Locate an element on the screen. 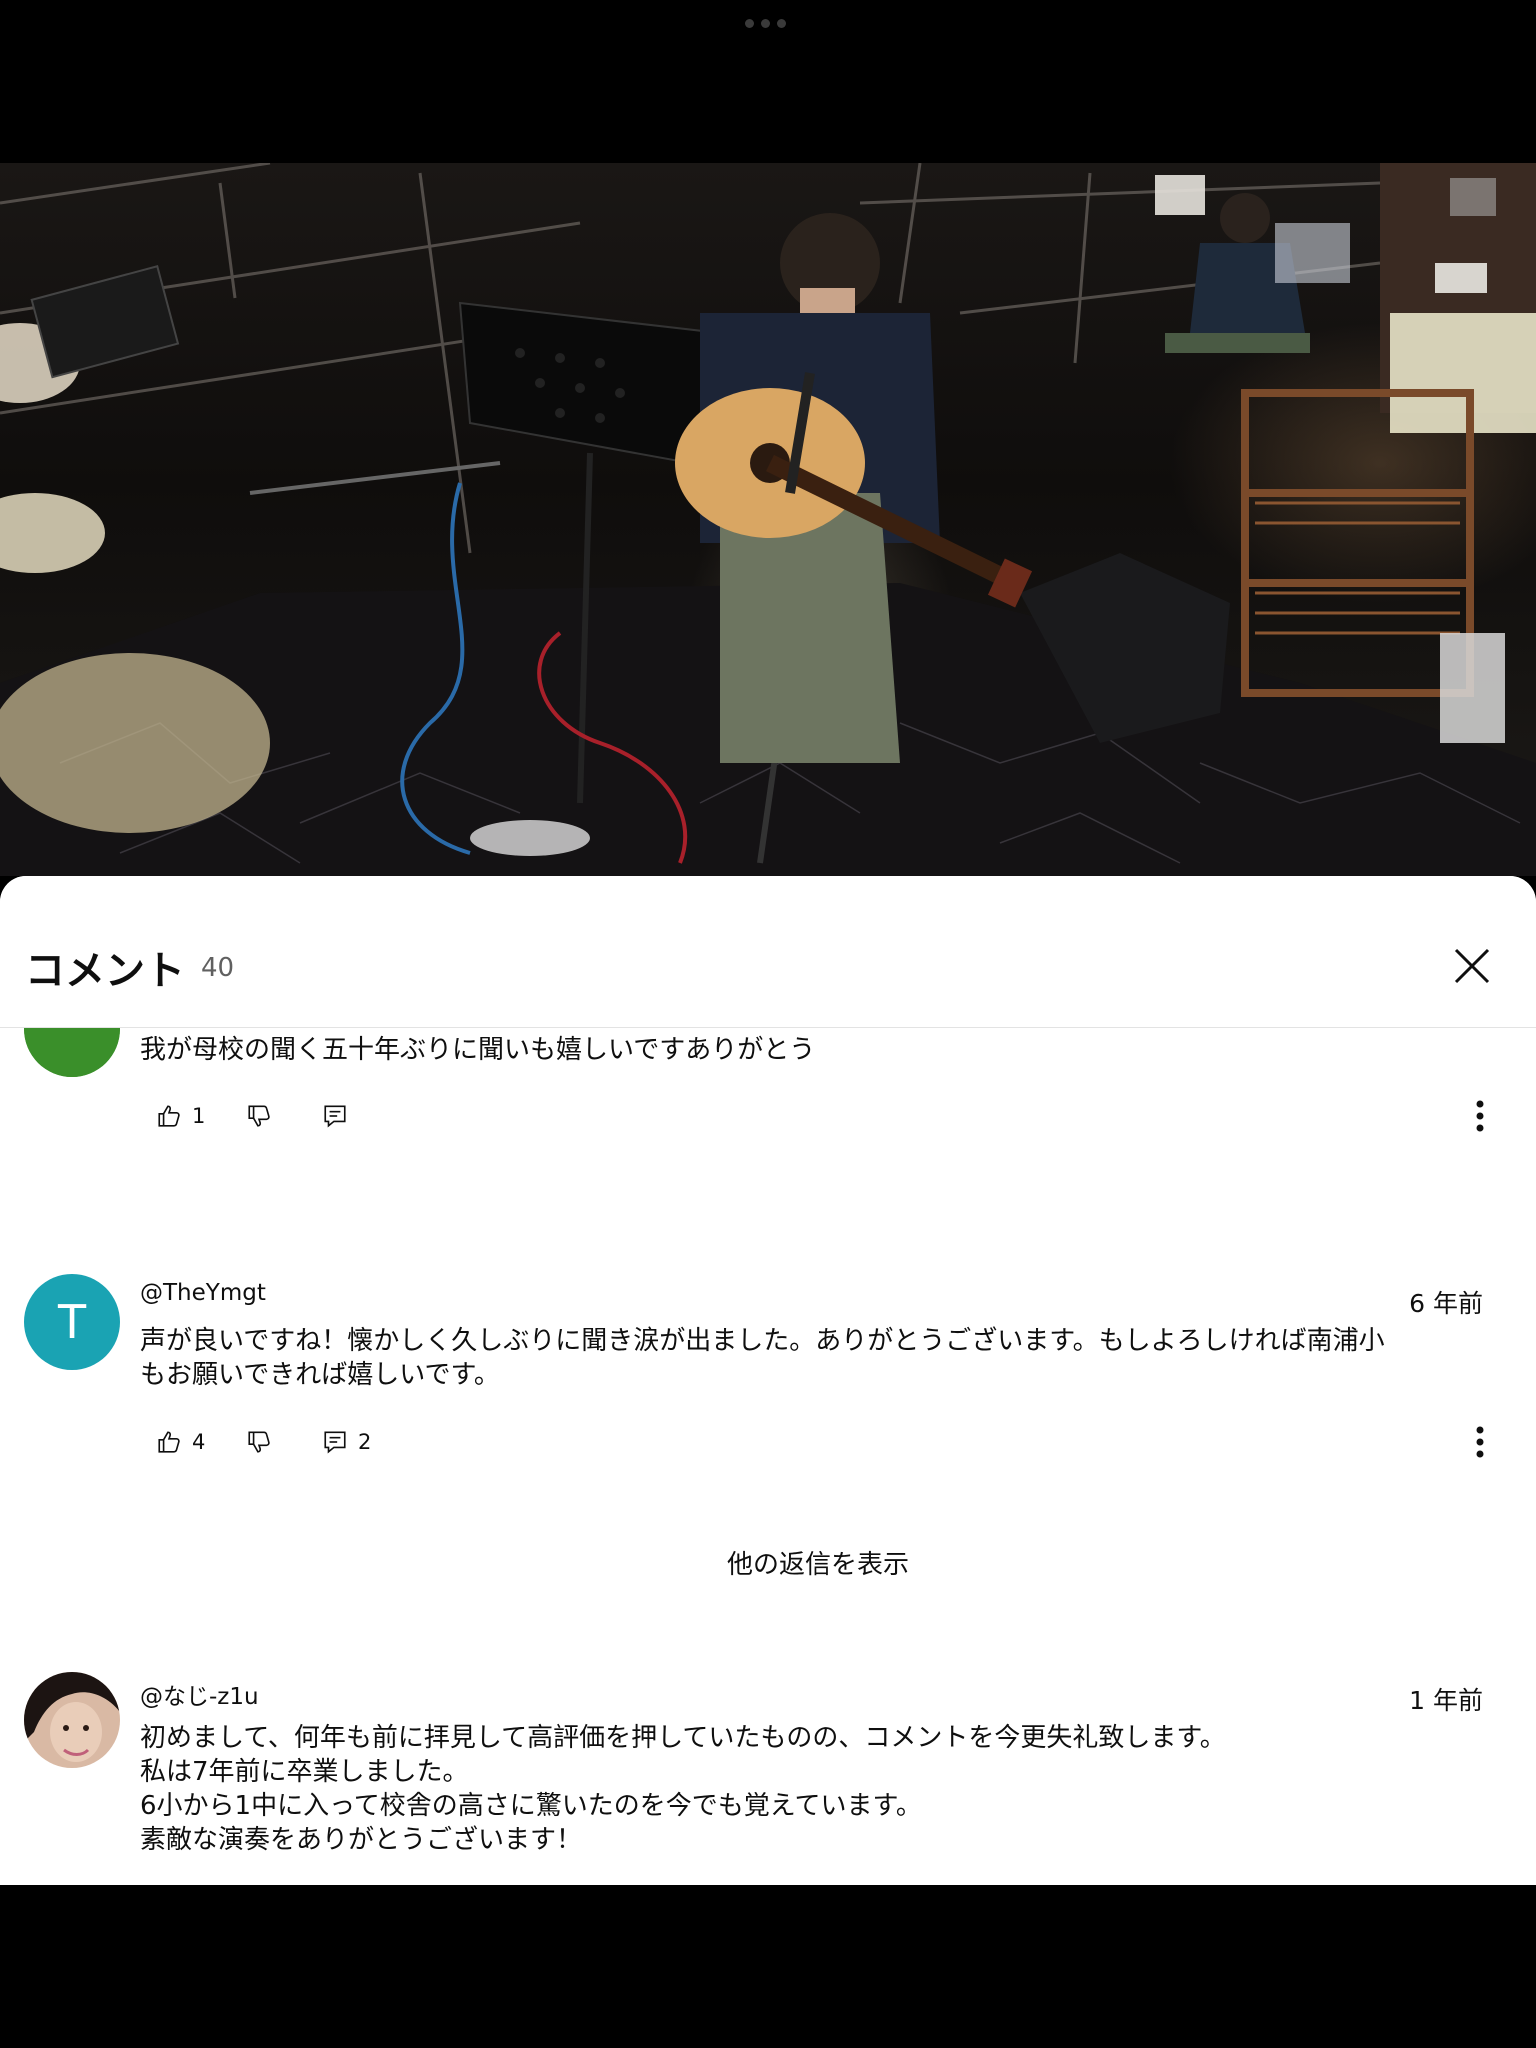  status-dots is located at coordinates (765, 23).